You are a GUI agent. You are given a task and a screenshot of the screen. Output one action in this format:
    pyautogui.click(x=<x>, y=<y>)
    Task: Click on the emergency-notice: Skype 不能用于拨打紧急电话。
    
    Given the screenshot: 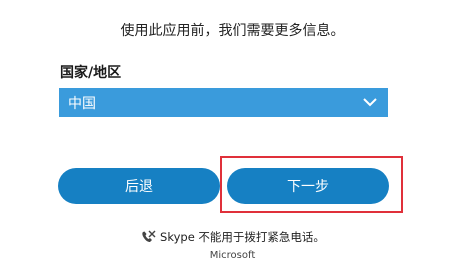 What is the action you would take?
    pyautogui.click(x=232, y=237)
    